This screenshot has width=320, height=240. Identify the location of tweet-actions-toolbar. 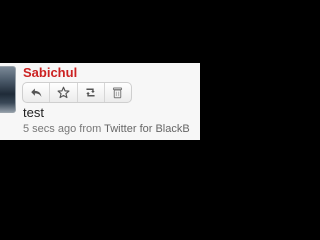
(77, 92).